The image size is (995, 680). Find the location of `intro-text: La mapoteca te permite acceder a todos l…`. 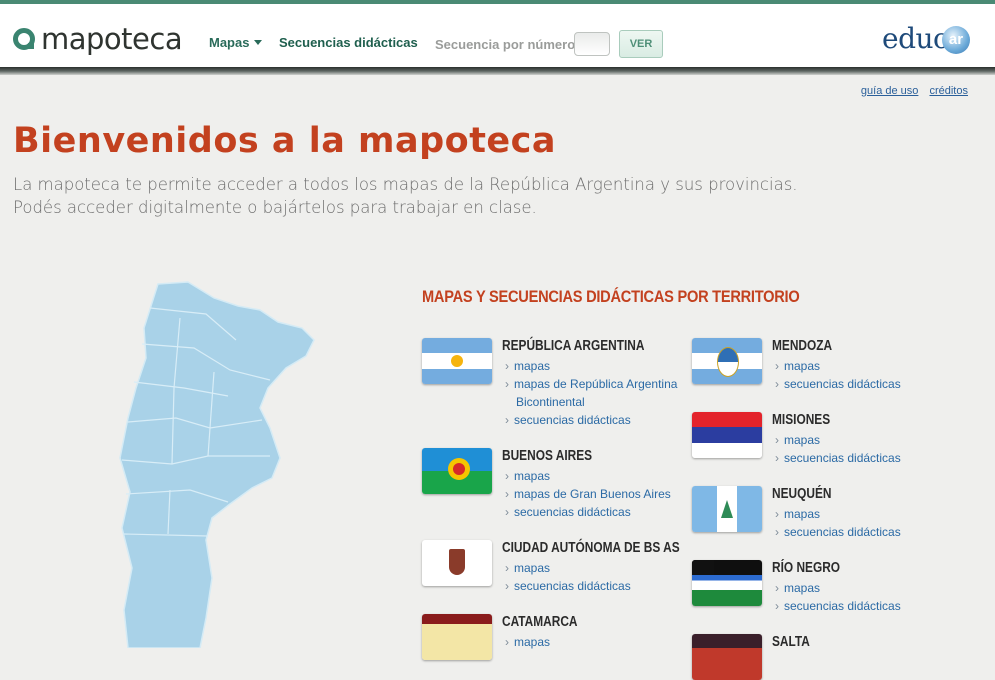

intro-text: La mapoteca te permite acceder a todos l… is located at coordinates (405, 196).